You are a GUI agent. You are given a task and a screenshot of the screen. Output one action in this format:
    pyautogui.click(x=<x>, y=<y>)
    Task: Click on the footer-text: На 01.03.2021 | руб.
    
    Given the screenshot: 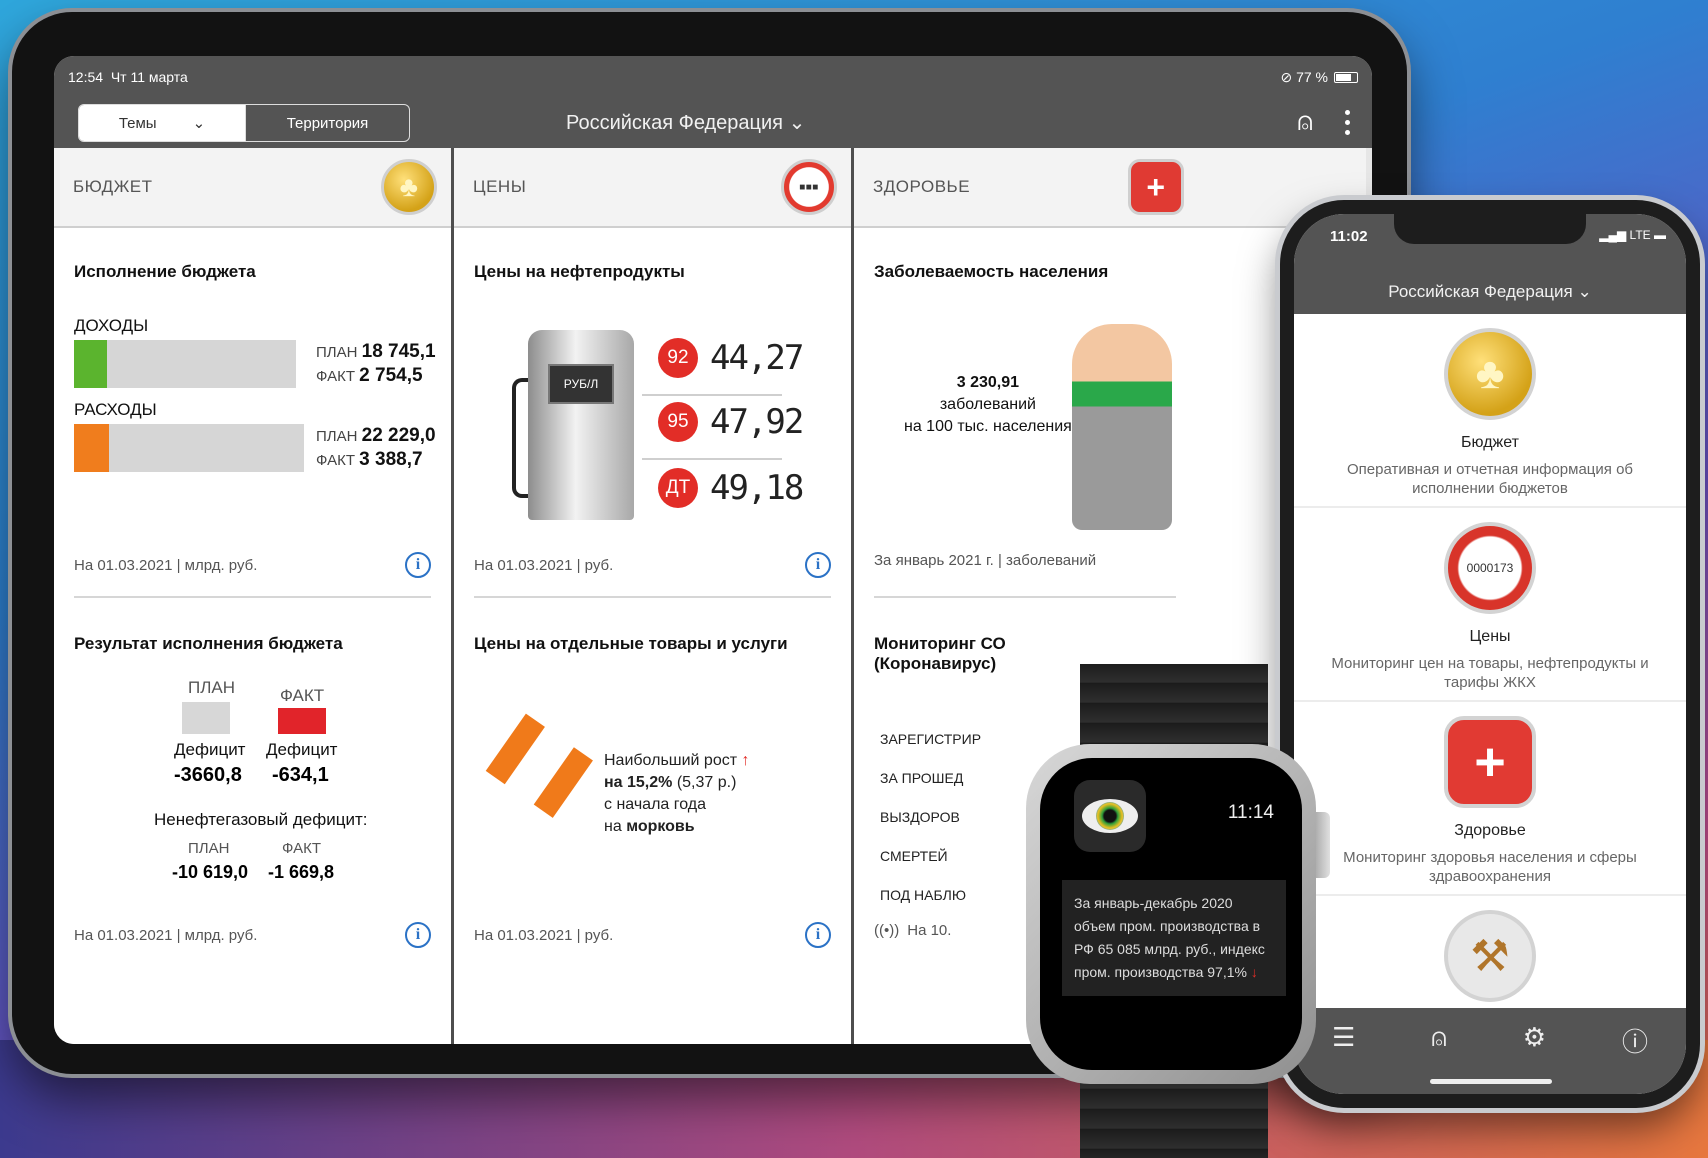 What is the action you would take?
    pyautogui.click(x=544, y=935)
    